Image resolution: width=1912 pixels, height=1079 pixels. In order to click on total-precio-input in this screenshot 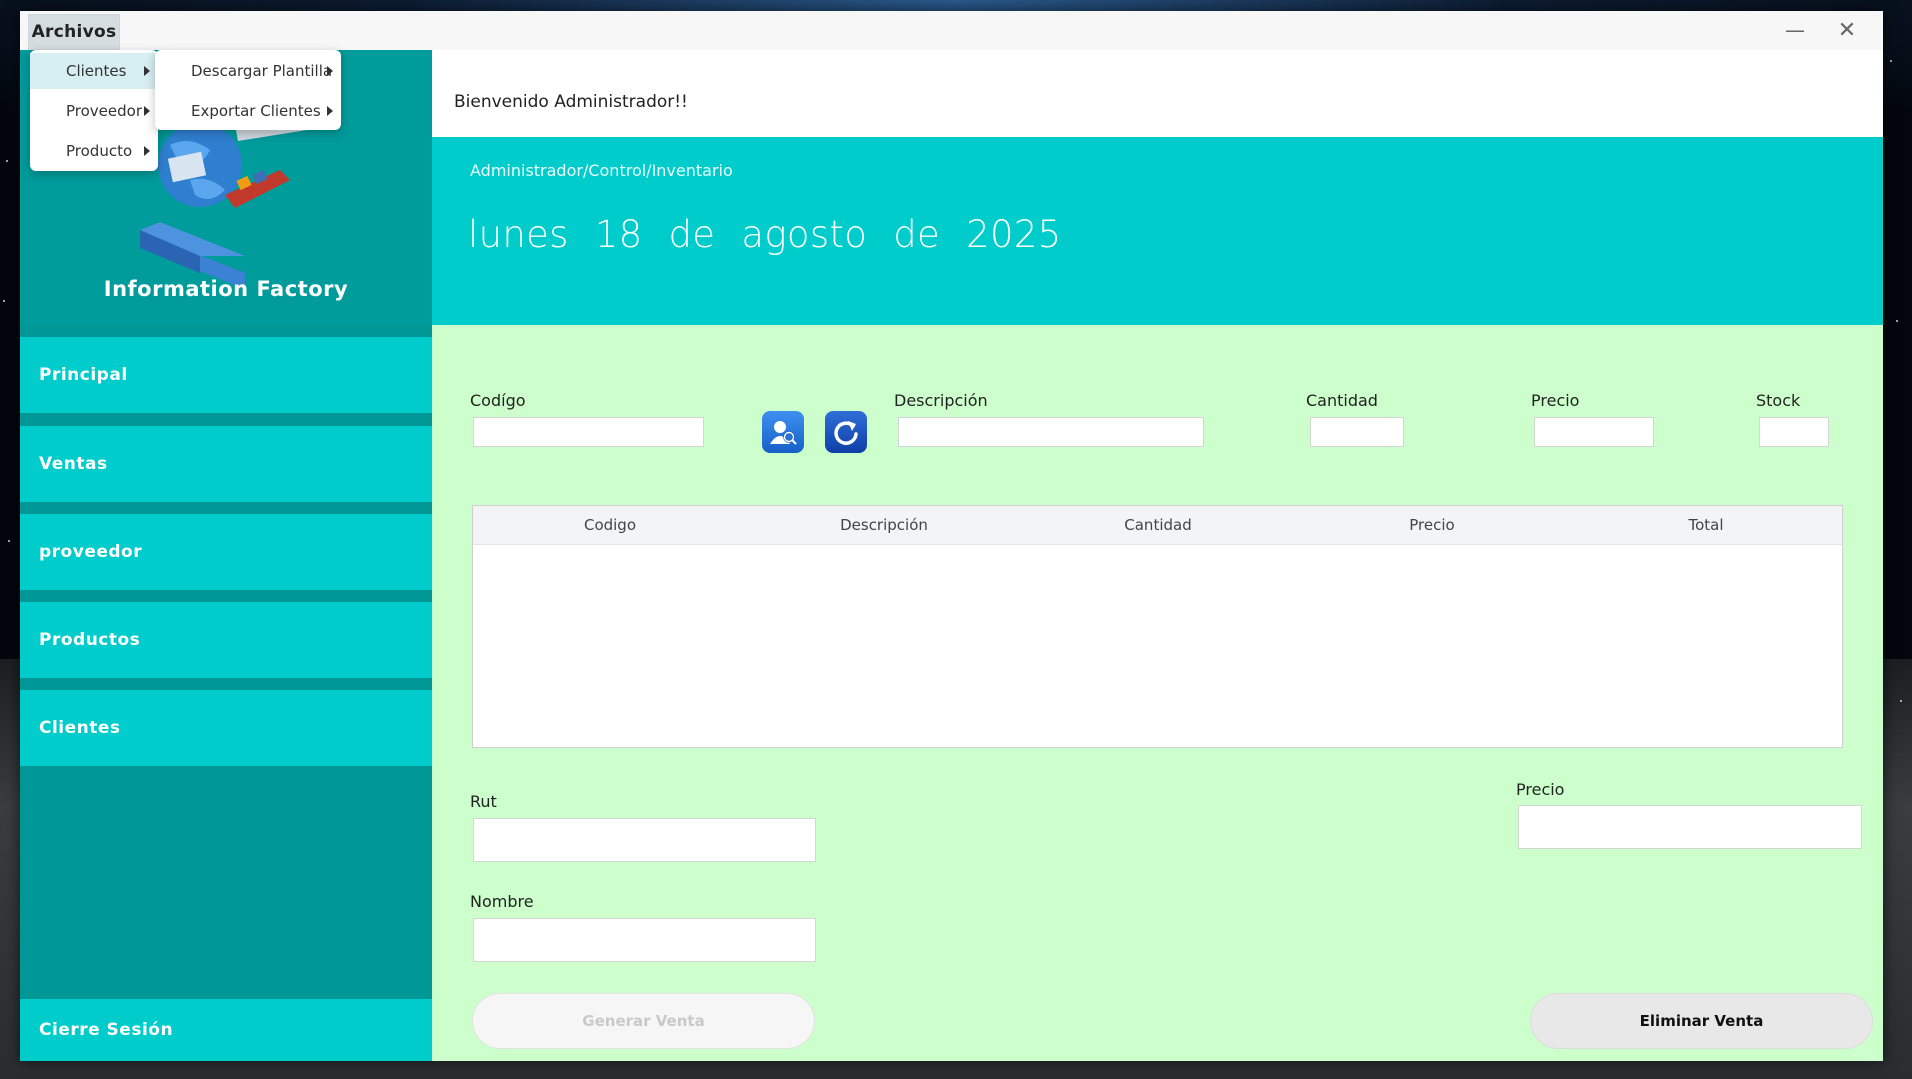, I will do `click(1690, 827)`.